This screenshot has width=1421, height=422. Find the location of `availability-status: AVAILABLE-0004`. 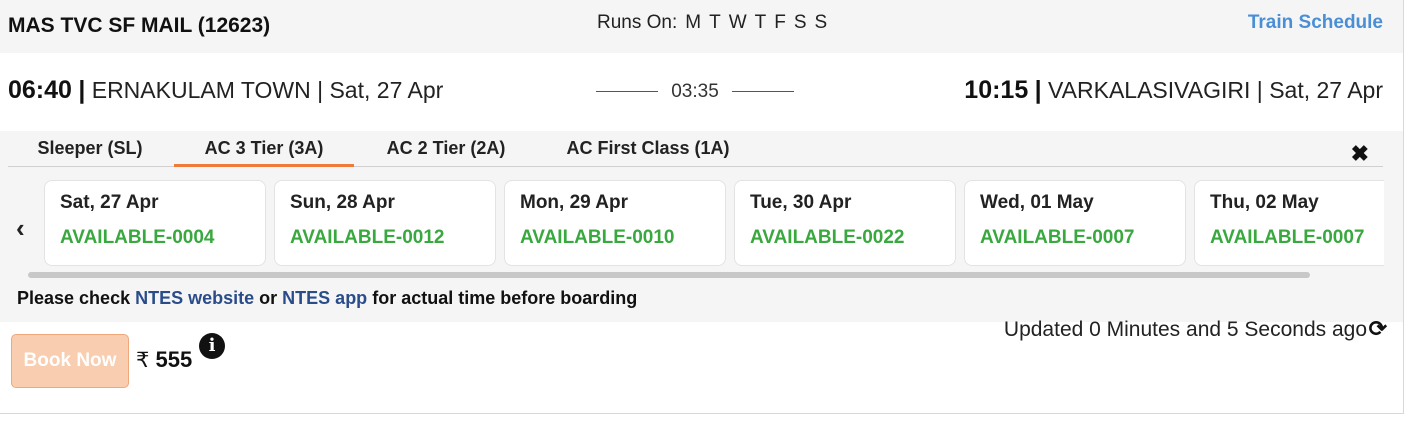

availability-status: AVAILABLE-0004 is located at coordinates (137, 237).